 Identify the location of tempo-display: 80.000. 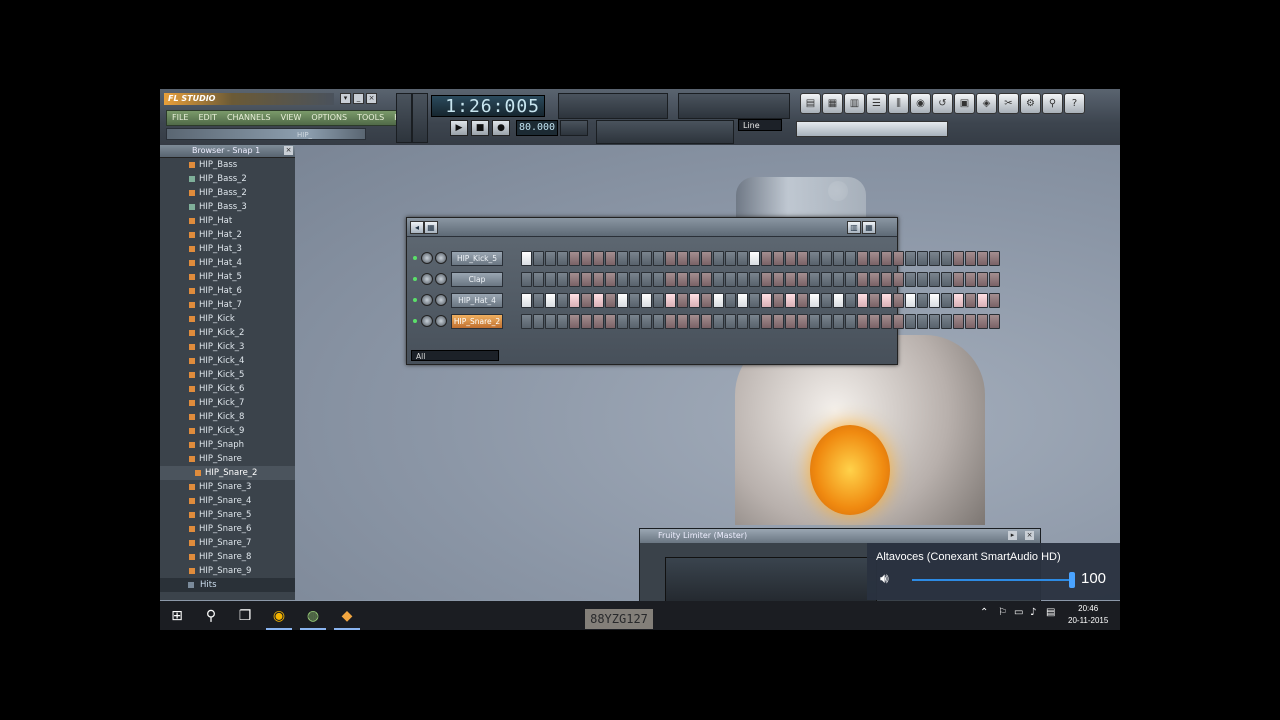
(537, 128).